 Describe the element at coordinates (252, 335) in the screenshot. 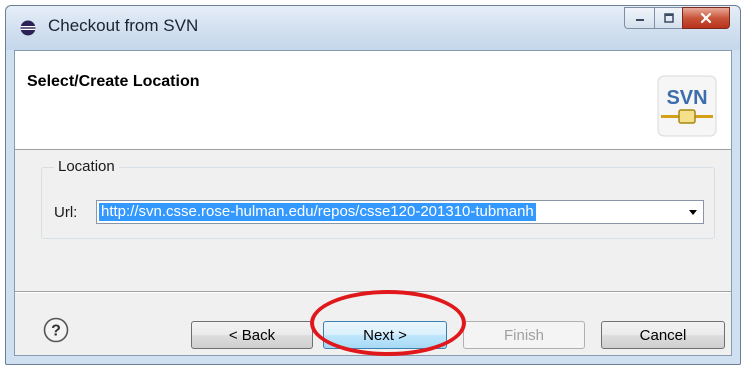

I see `back-button: < Back` at that location.